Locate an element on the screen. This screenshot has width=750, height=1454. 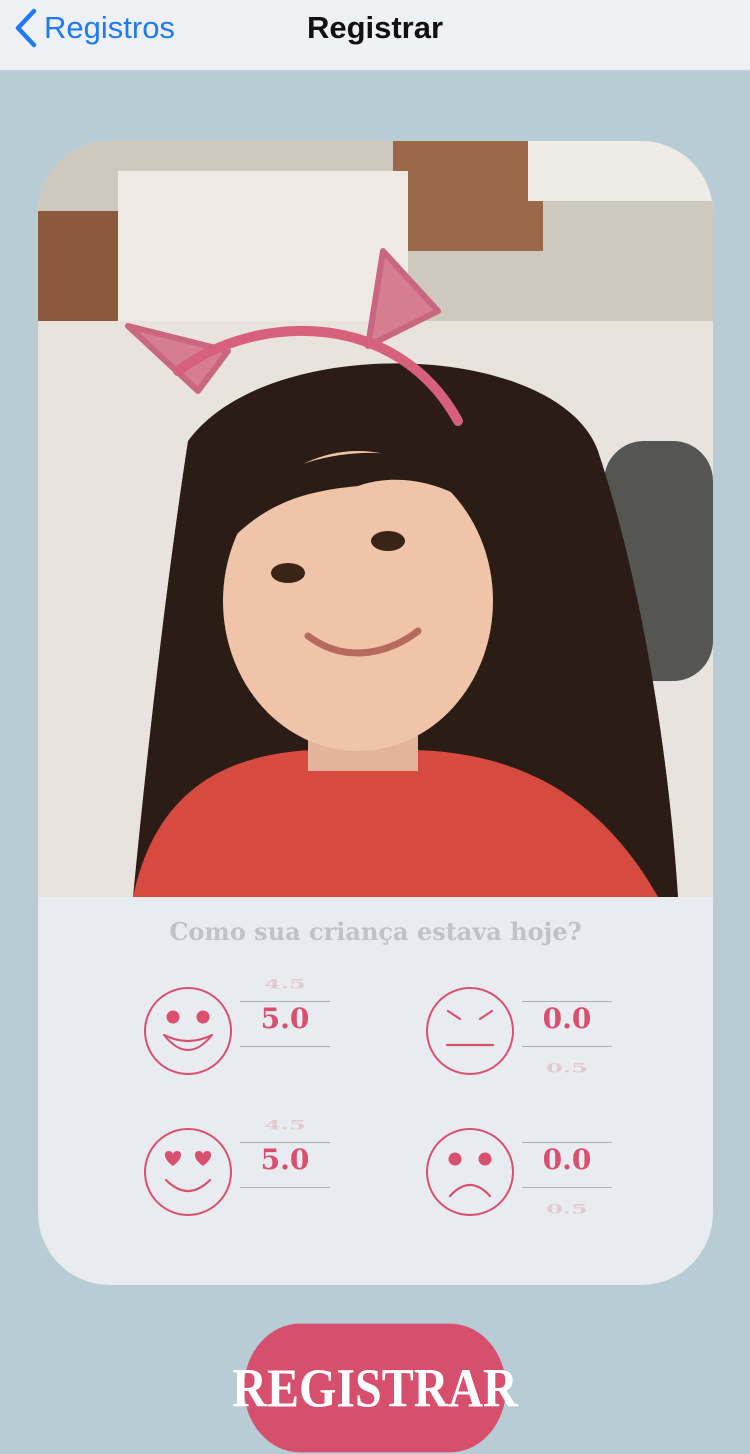
rating-in-love-picker: 4.5 5.0 is located at coordinates (285, 1171).